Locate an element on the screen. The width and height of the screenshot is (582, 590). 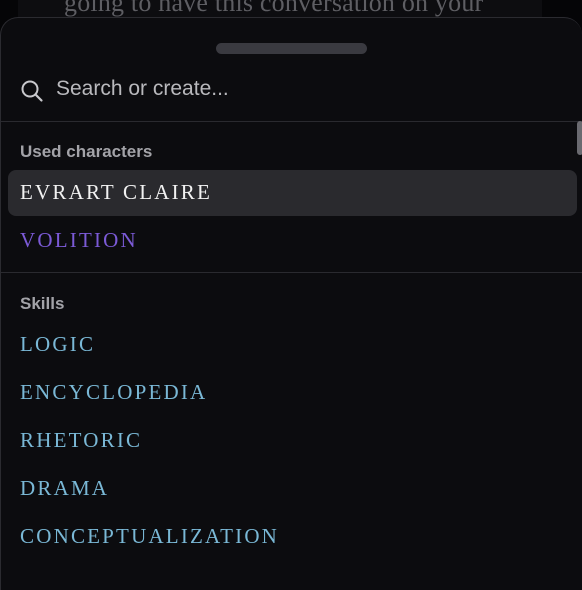
search-row is located at coordinates (291, 95).